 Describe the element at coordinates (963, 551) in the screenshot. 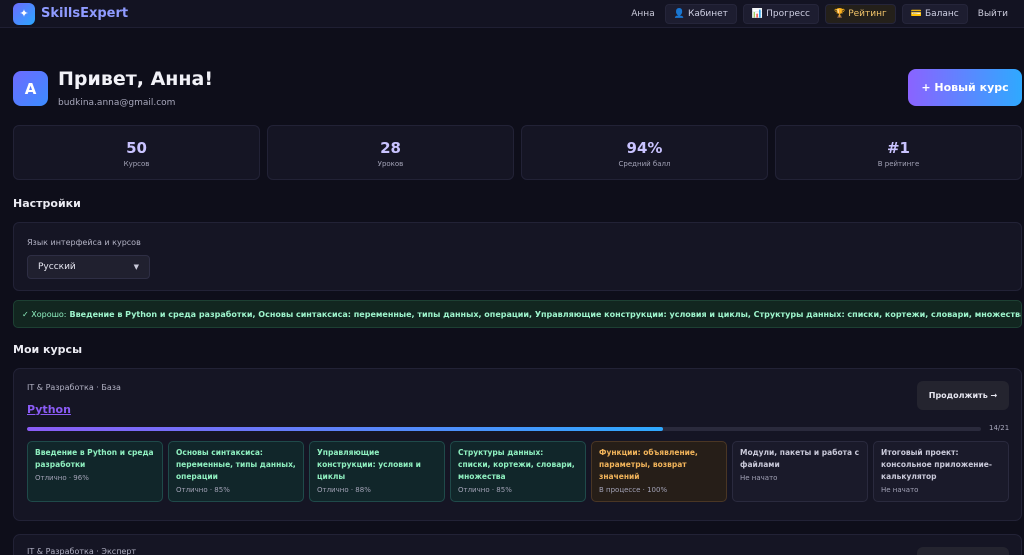

I see `continue-button` at that location.